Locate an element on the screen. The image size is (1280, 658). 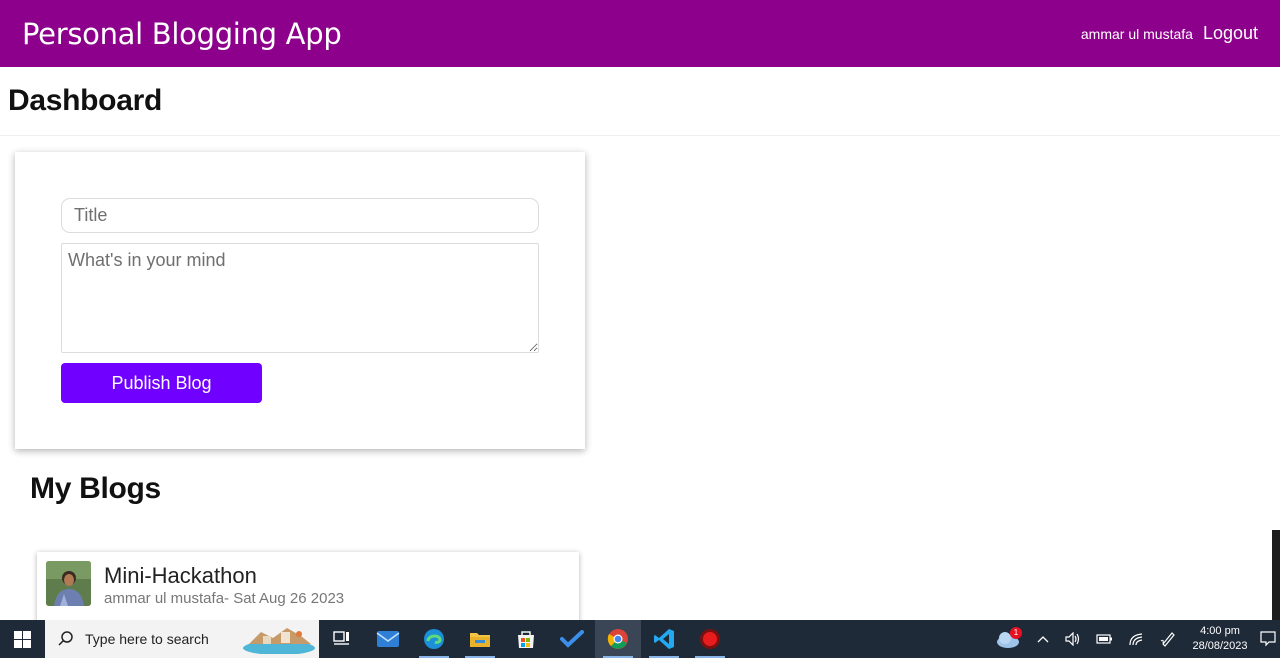
chevron-up-icon is located at coordinates (1043, 639).